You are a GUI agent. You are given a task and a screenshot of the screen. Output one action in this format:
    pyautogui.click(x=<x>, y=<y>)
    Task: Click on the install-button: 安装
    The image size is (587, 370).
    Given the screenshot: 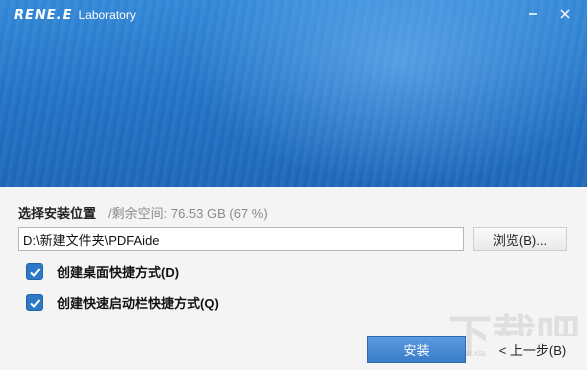 What is the action you would take?
    pyautogui.click(x=416, y=349)
    